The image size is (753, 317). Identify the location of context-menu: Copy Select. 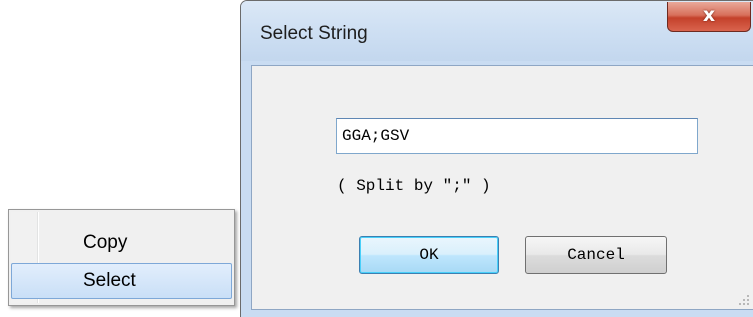
(121, 257).